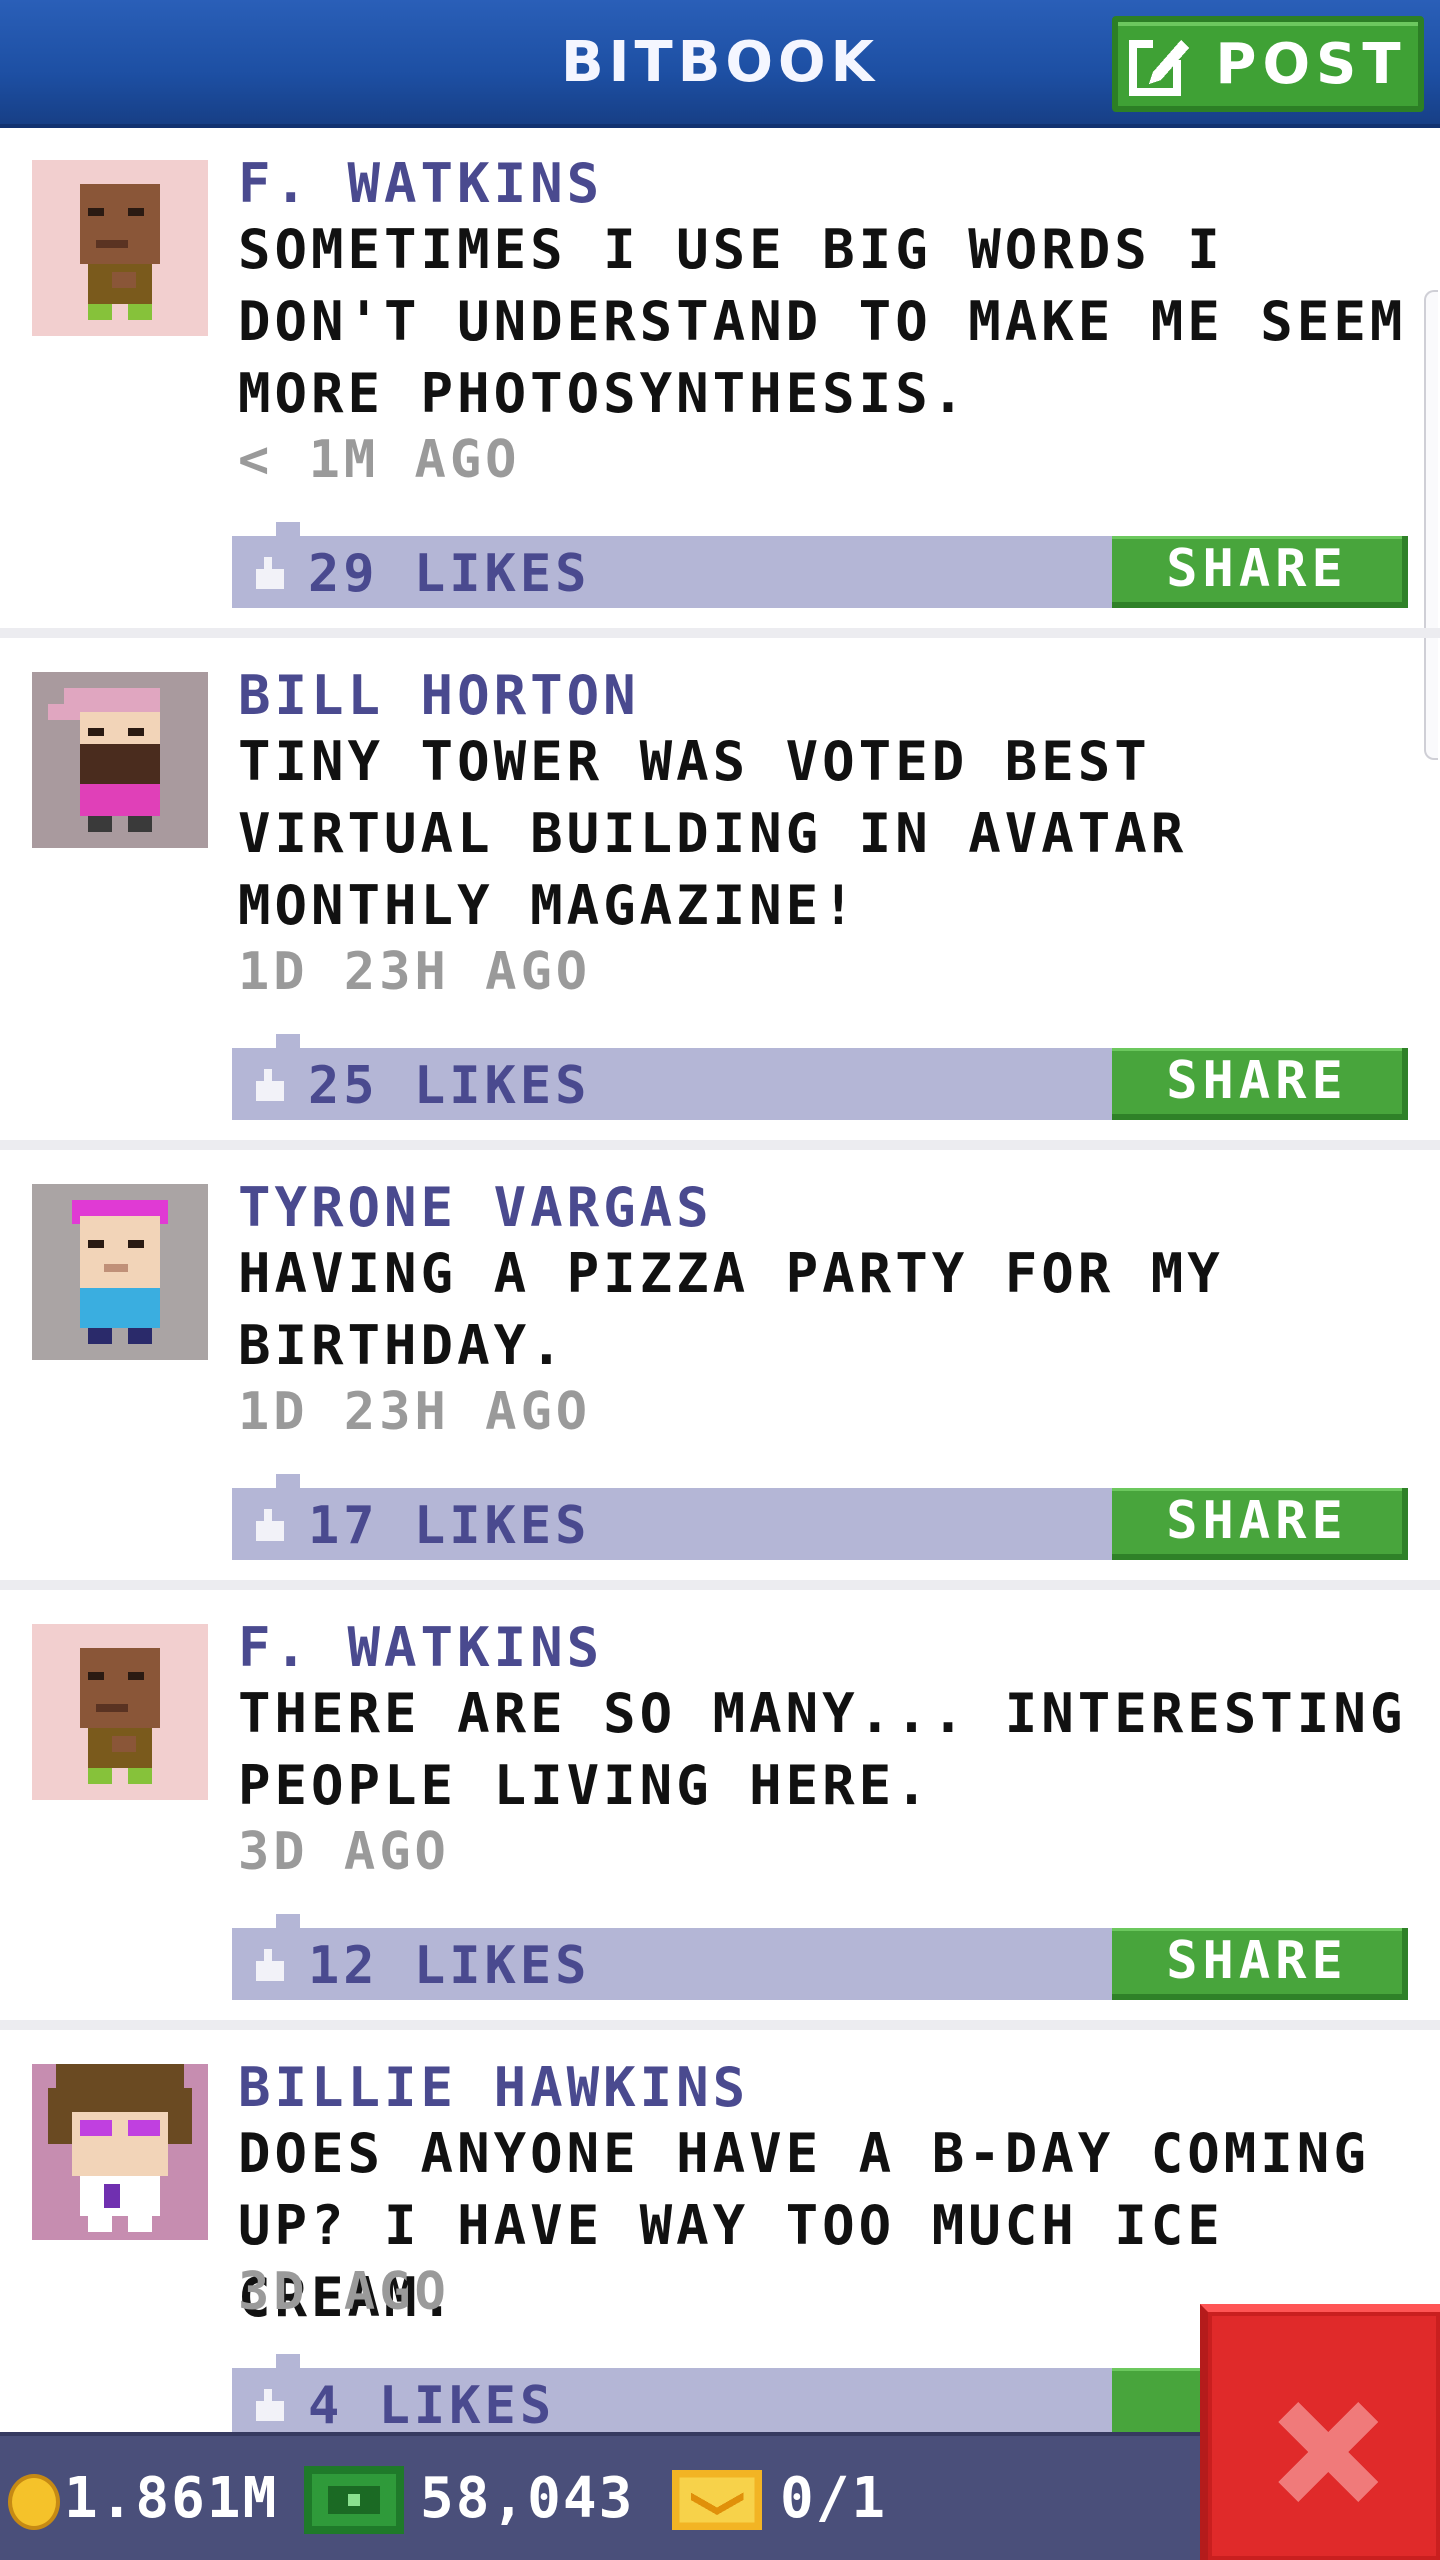  I want to click on like-bar: 29 LIKES SHARE, so click(820, 565).